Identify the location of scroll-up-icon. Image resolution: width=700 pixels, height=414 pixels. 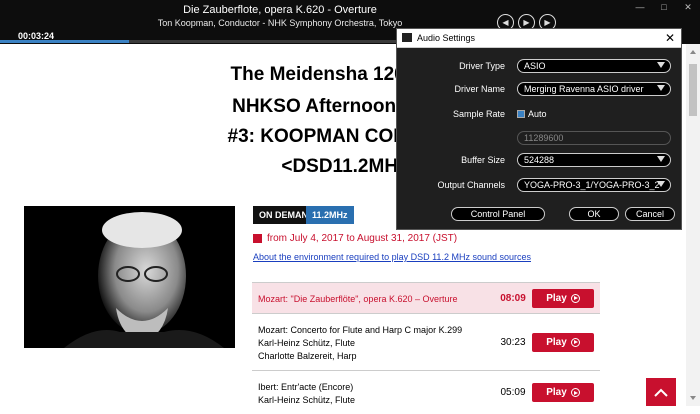
(693, 52).